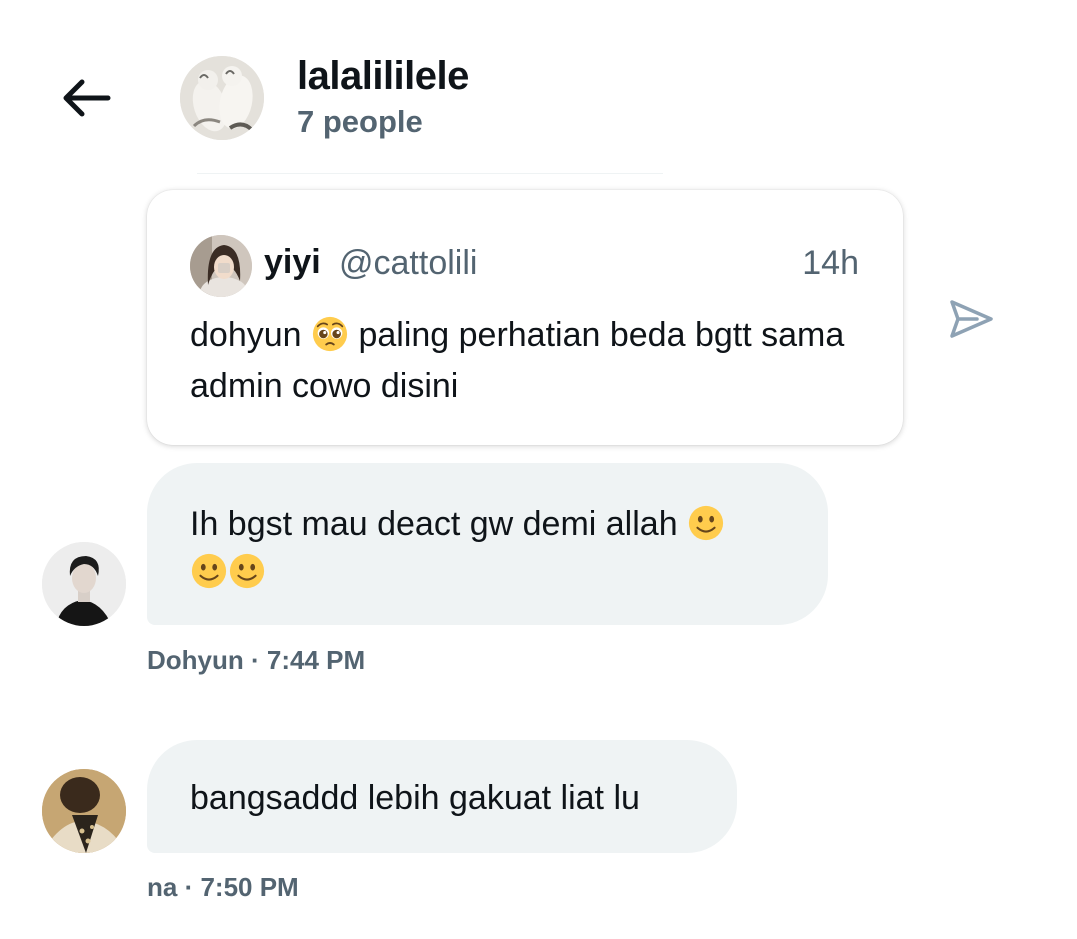  I want to click on group-name: lalalililele, so click(383, 76).